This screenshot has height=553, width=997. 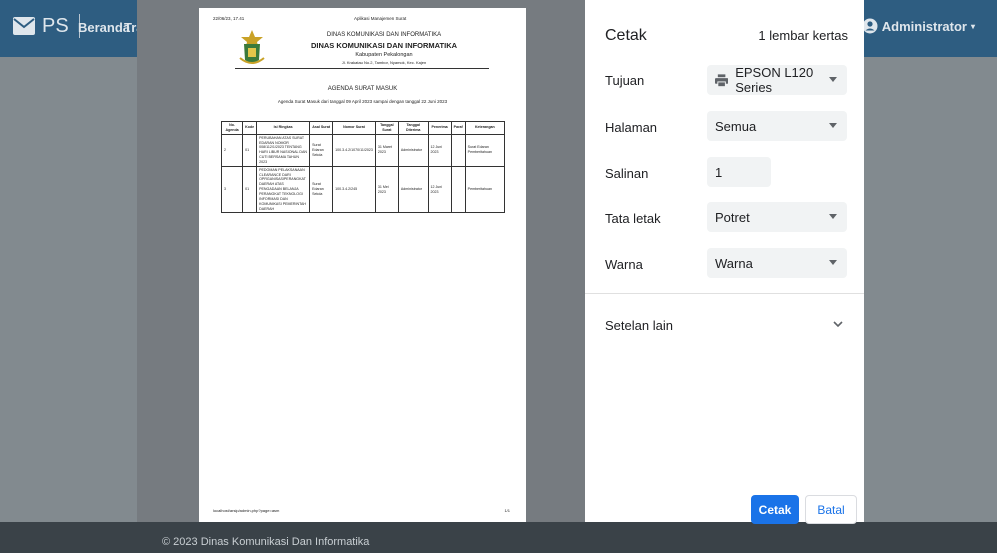 I want to click on print-footer-url: localhost/arsip/admin.php?page=asm, so click(x=246, y=510).